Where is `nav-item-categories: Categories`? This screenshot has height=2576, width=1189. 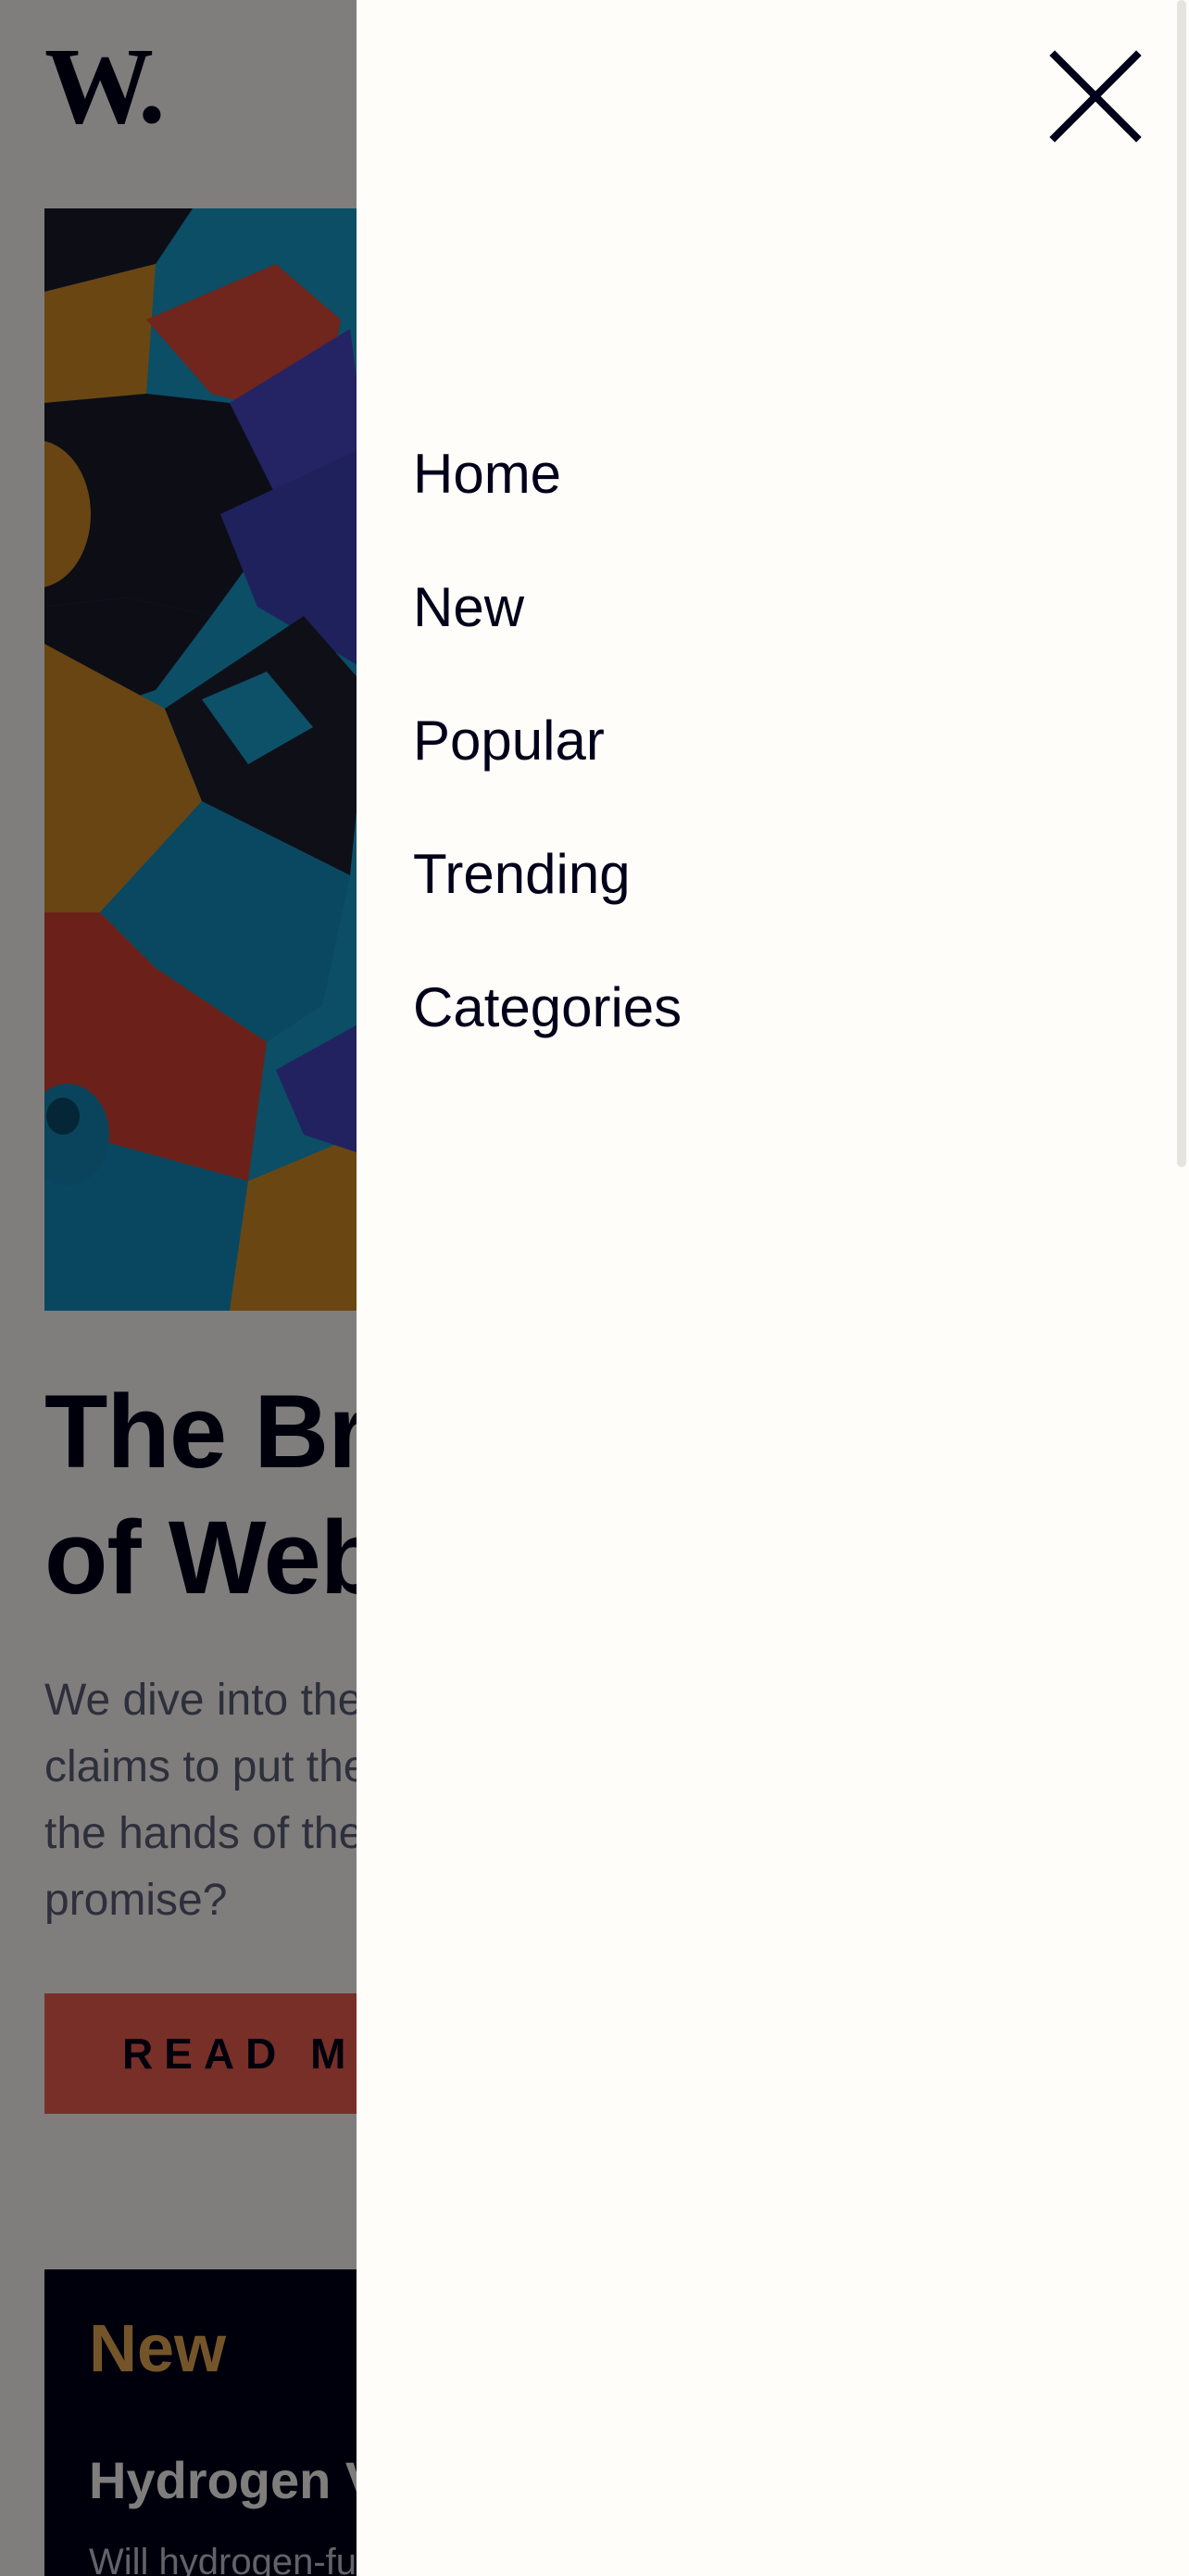 nav-item-categories: Categories is located at coordinates (547, 1007).